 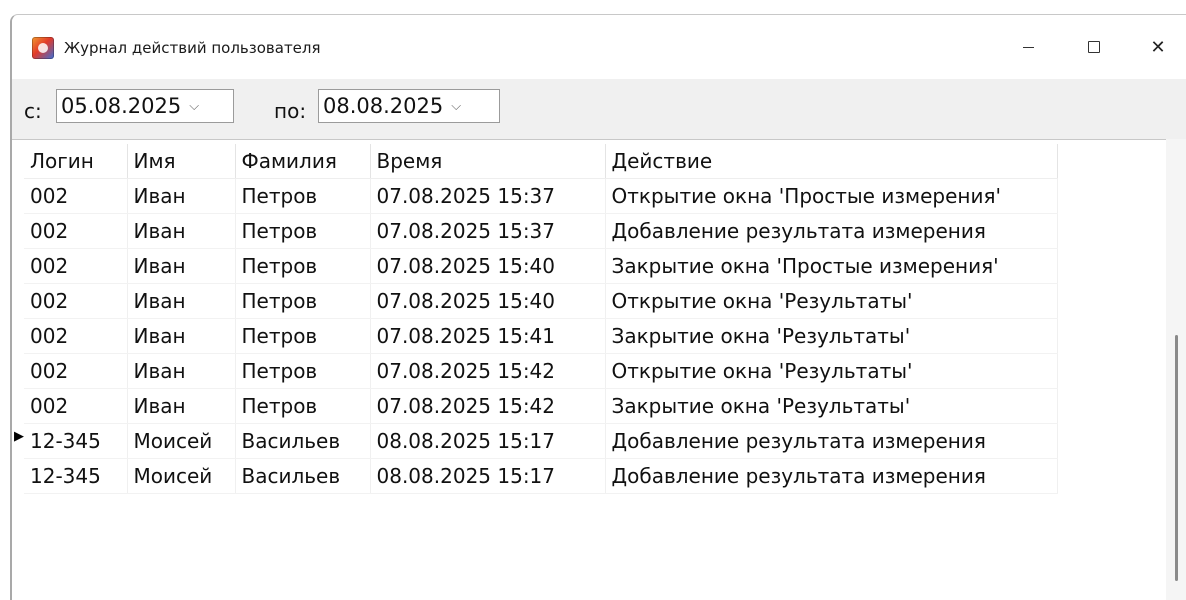 What do you see at coordinates (1176, 458) in the screenshot?
I see `scrollbar-thumb` at bounding box center [1176, 458].